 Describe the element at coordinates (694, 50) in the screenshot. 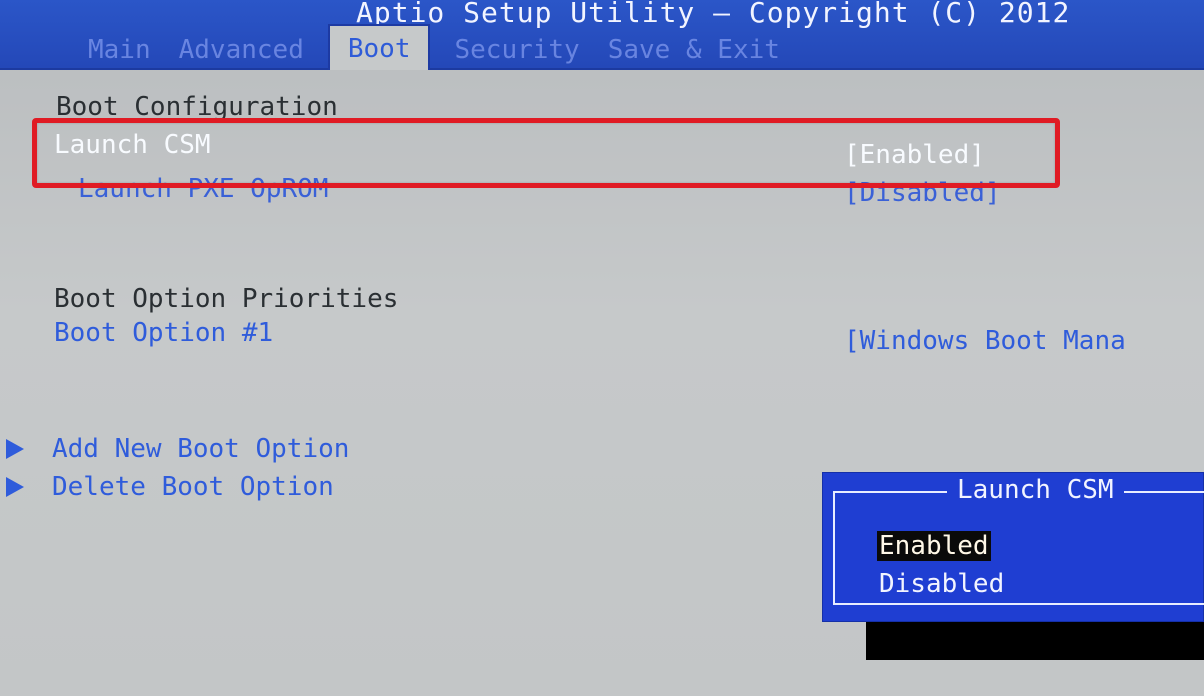

I see `tab-save-exit: Save & Exit` at that location.